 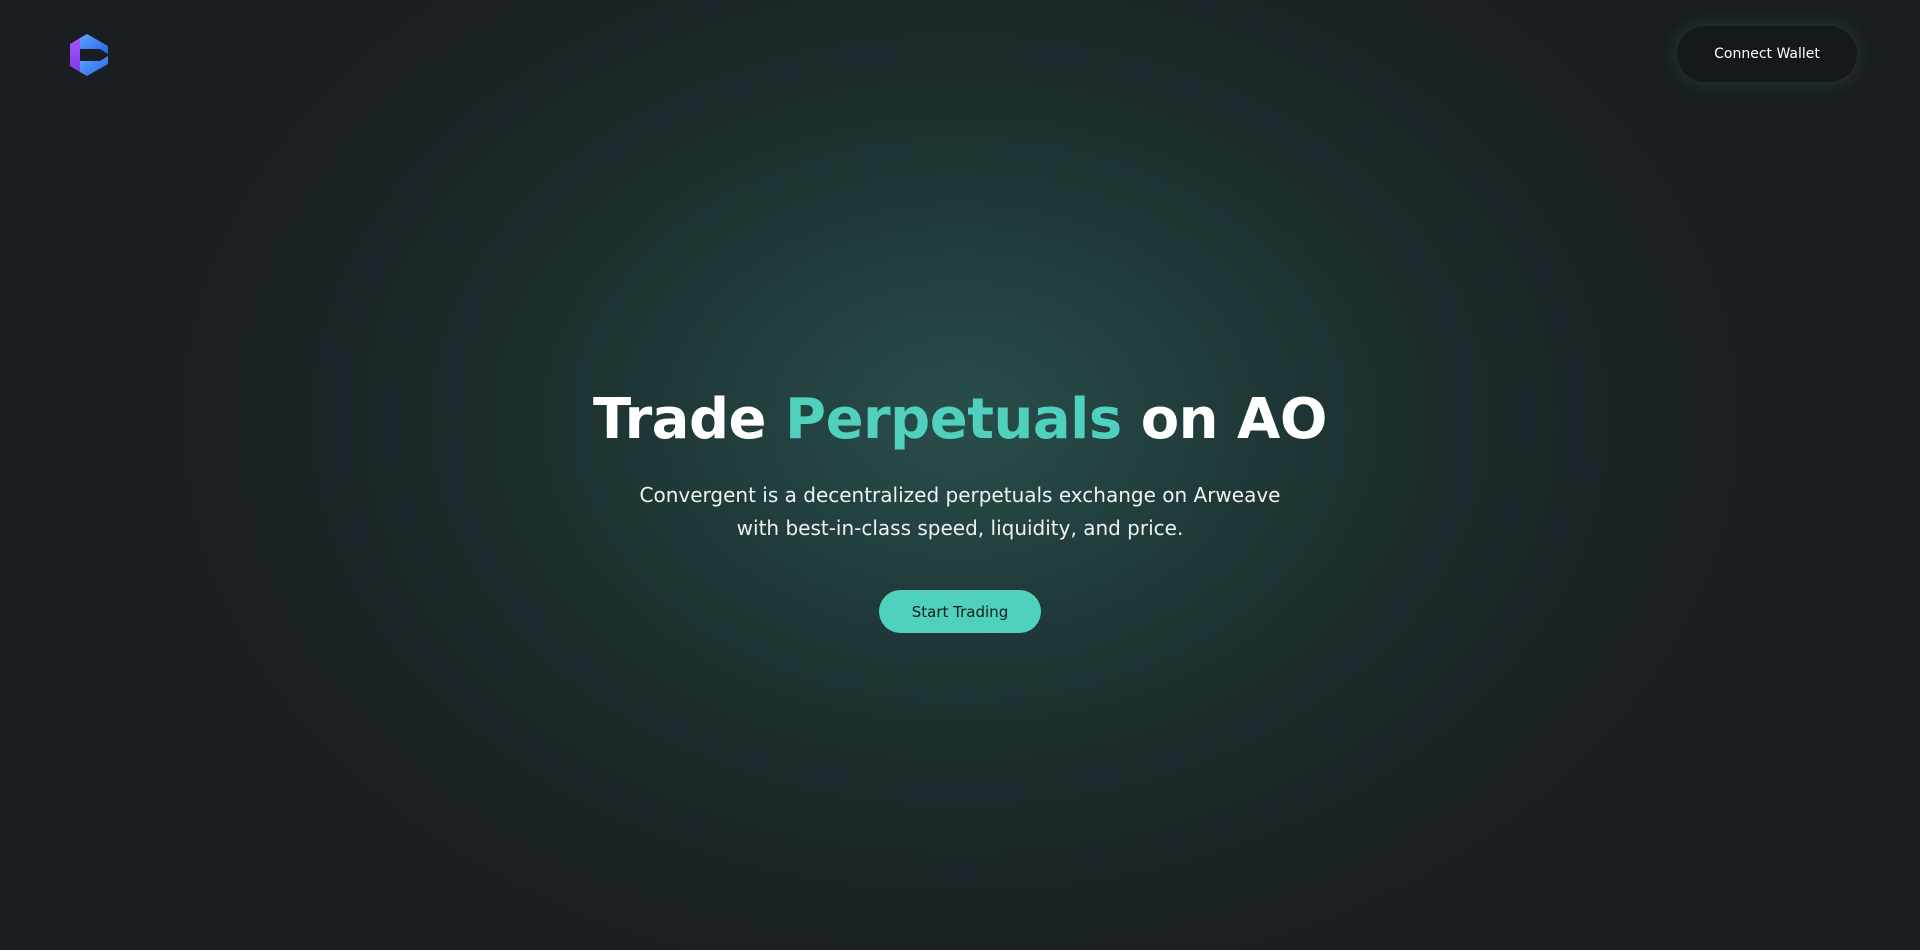 What do you see at coordinates (1224, 419) in the screenshot?
I see `hero-title-suffix: on AO` at bounding box center [1224, 419].